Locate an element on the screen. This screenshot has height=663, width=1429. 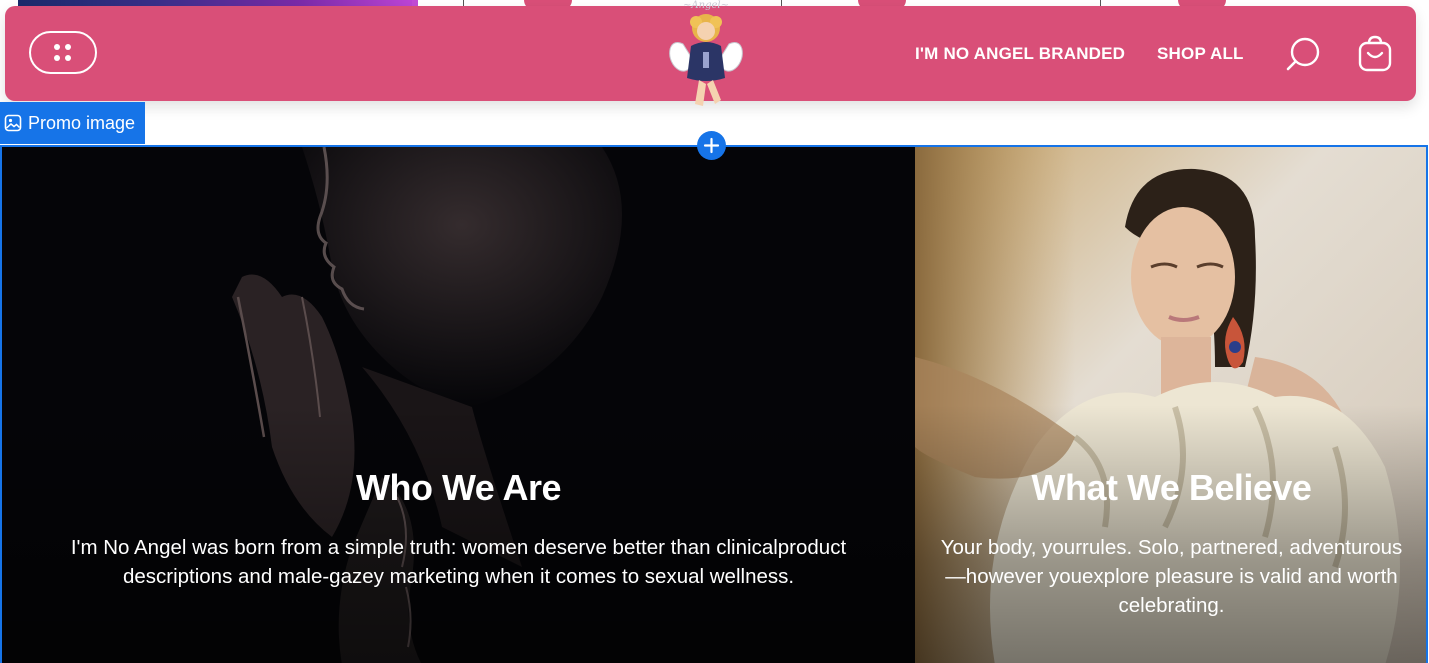
promo-title-who-we-are: Who We Are is located at coordinates (458, 487).